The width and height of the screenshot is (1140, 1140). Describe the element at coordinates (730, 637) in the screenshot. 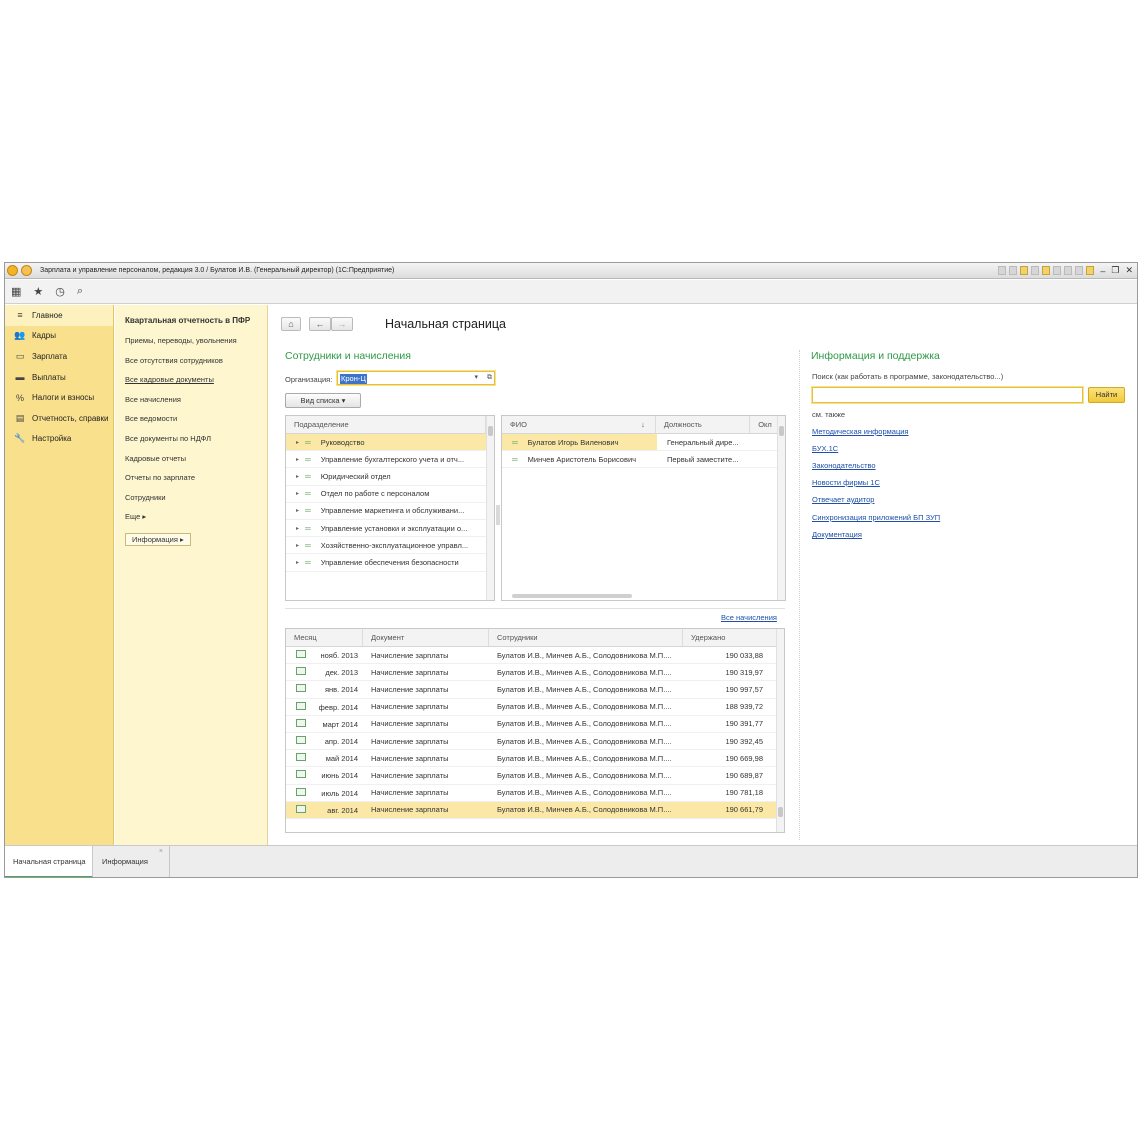

I see `col-withheld: Удержано` at that location.